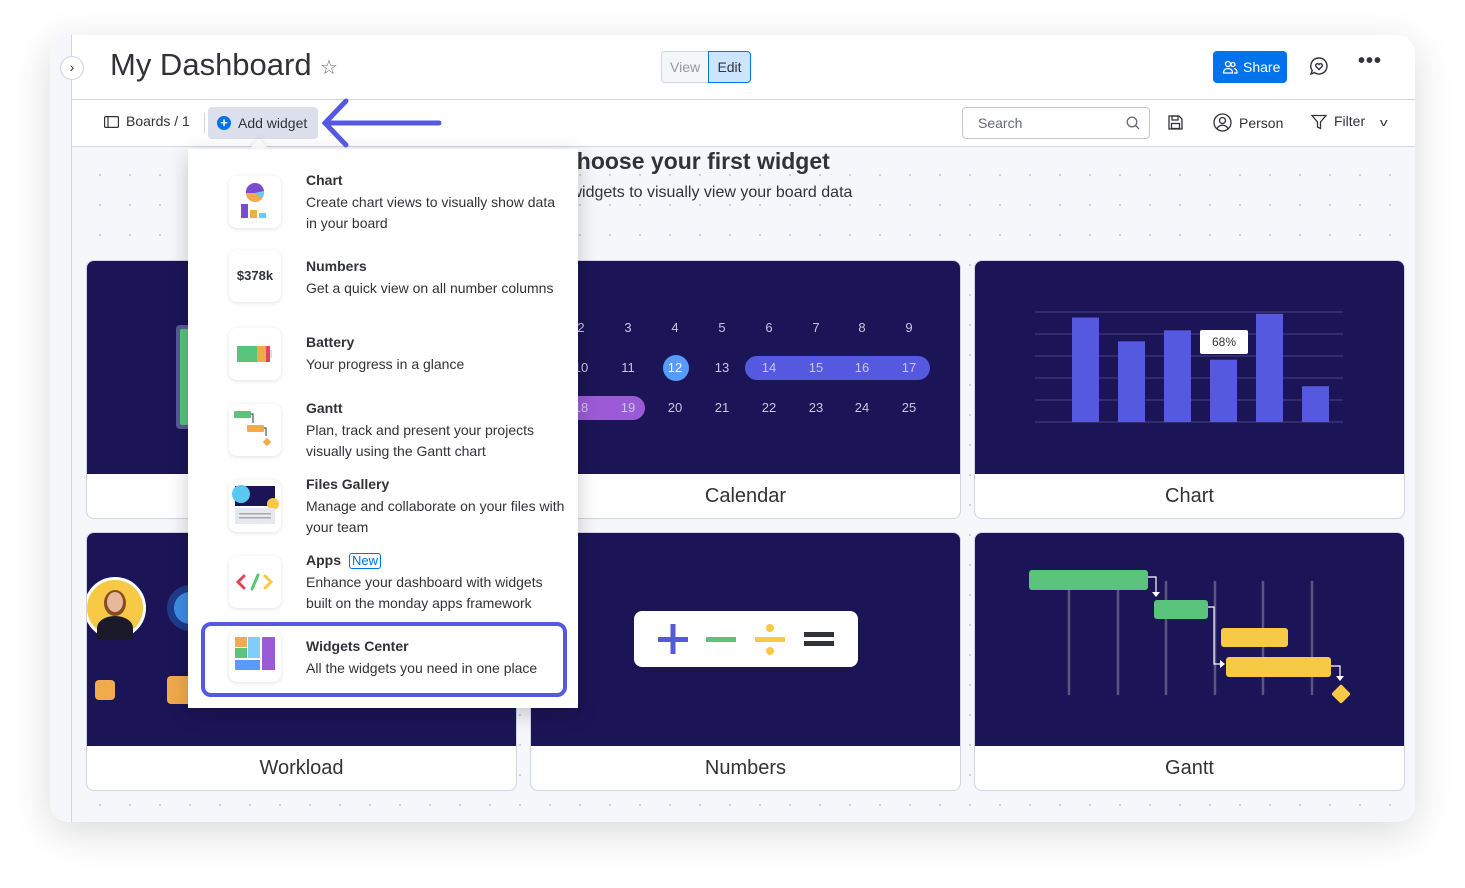 Image resolution: width=1465 pixels, height=888 pixels. Describe the element at coordinates (324, 408) in the screenshot. I see `menu-item-title: Gantt` at that location.